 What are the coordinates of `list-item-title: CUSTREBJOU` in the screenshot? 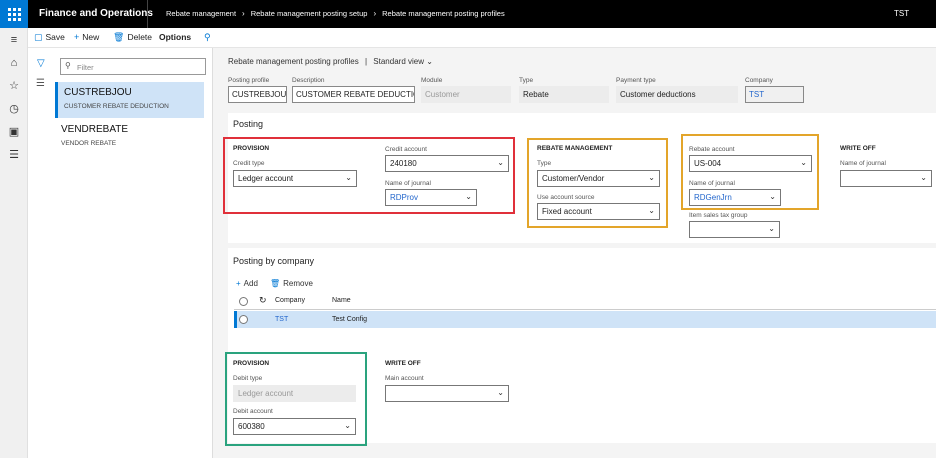 It's located at (98, 92).